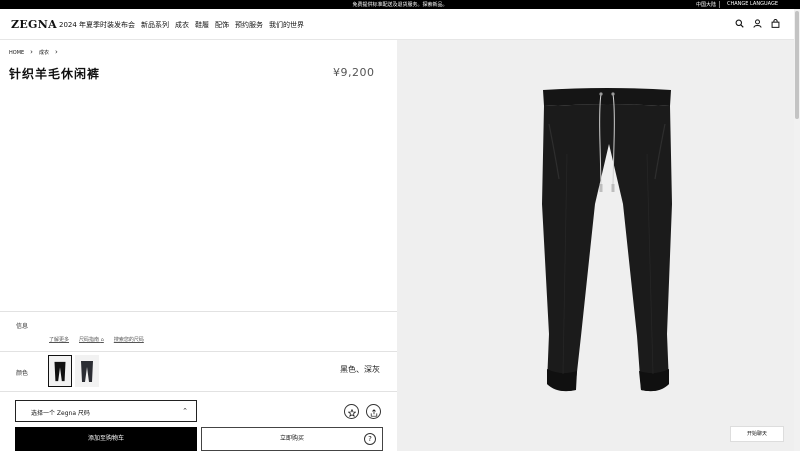 Image resolution: width=800 pixels, height=451 pixels. Describe the element at coordinates (106, 411) in the screenshot. I see `size-select: 选择一个 Zegna 尺码 ⌃` at that location.